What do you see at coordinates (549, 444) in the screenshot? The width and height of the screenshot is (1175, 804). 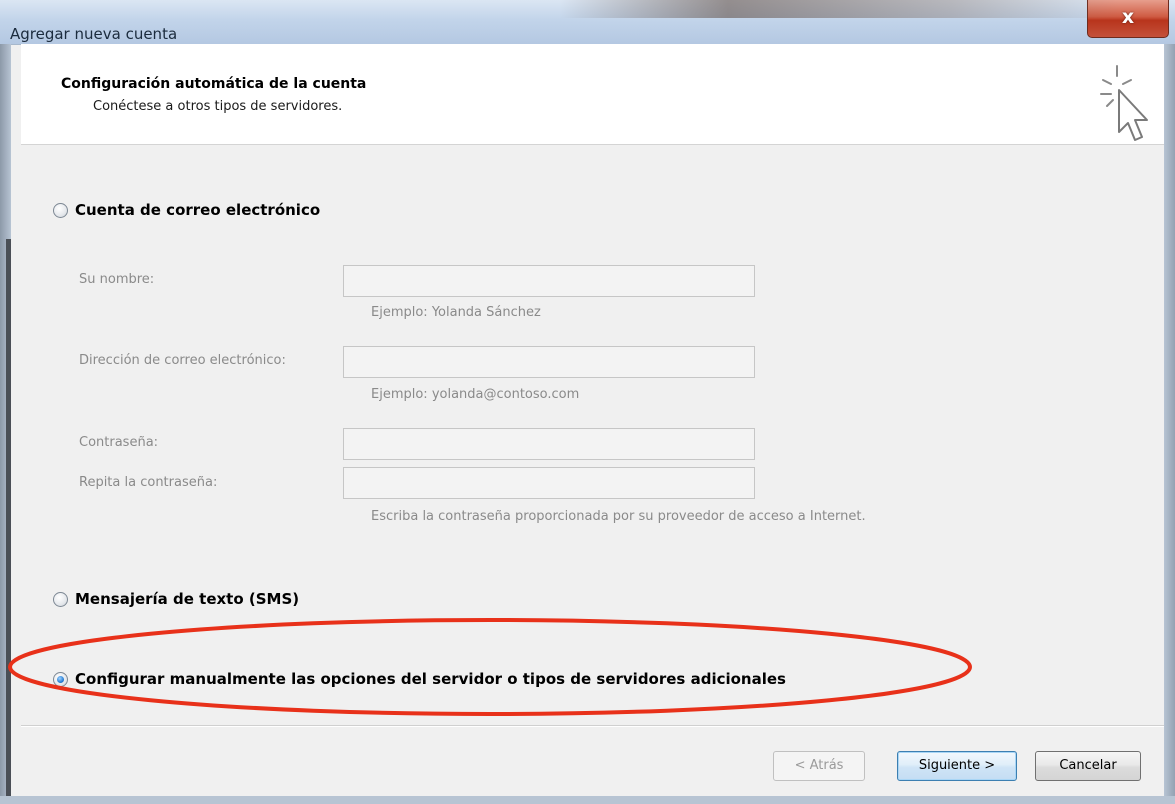 I see `password-field` at bounding box center [549, 444].